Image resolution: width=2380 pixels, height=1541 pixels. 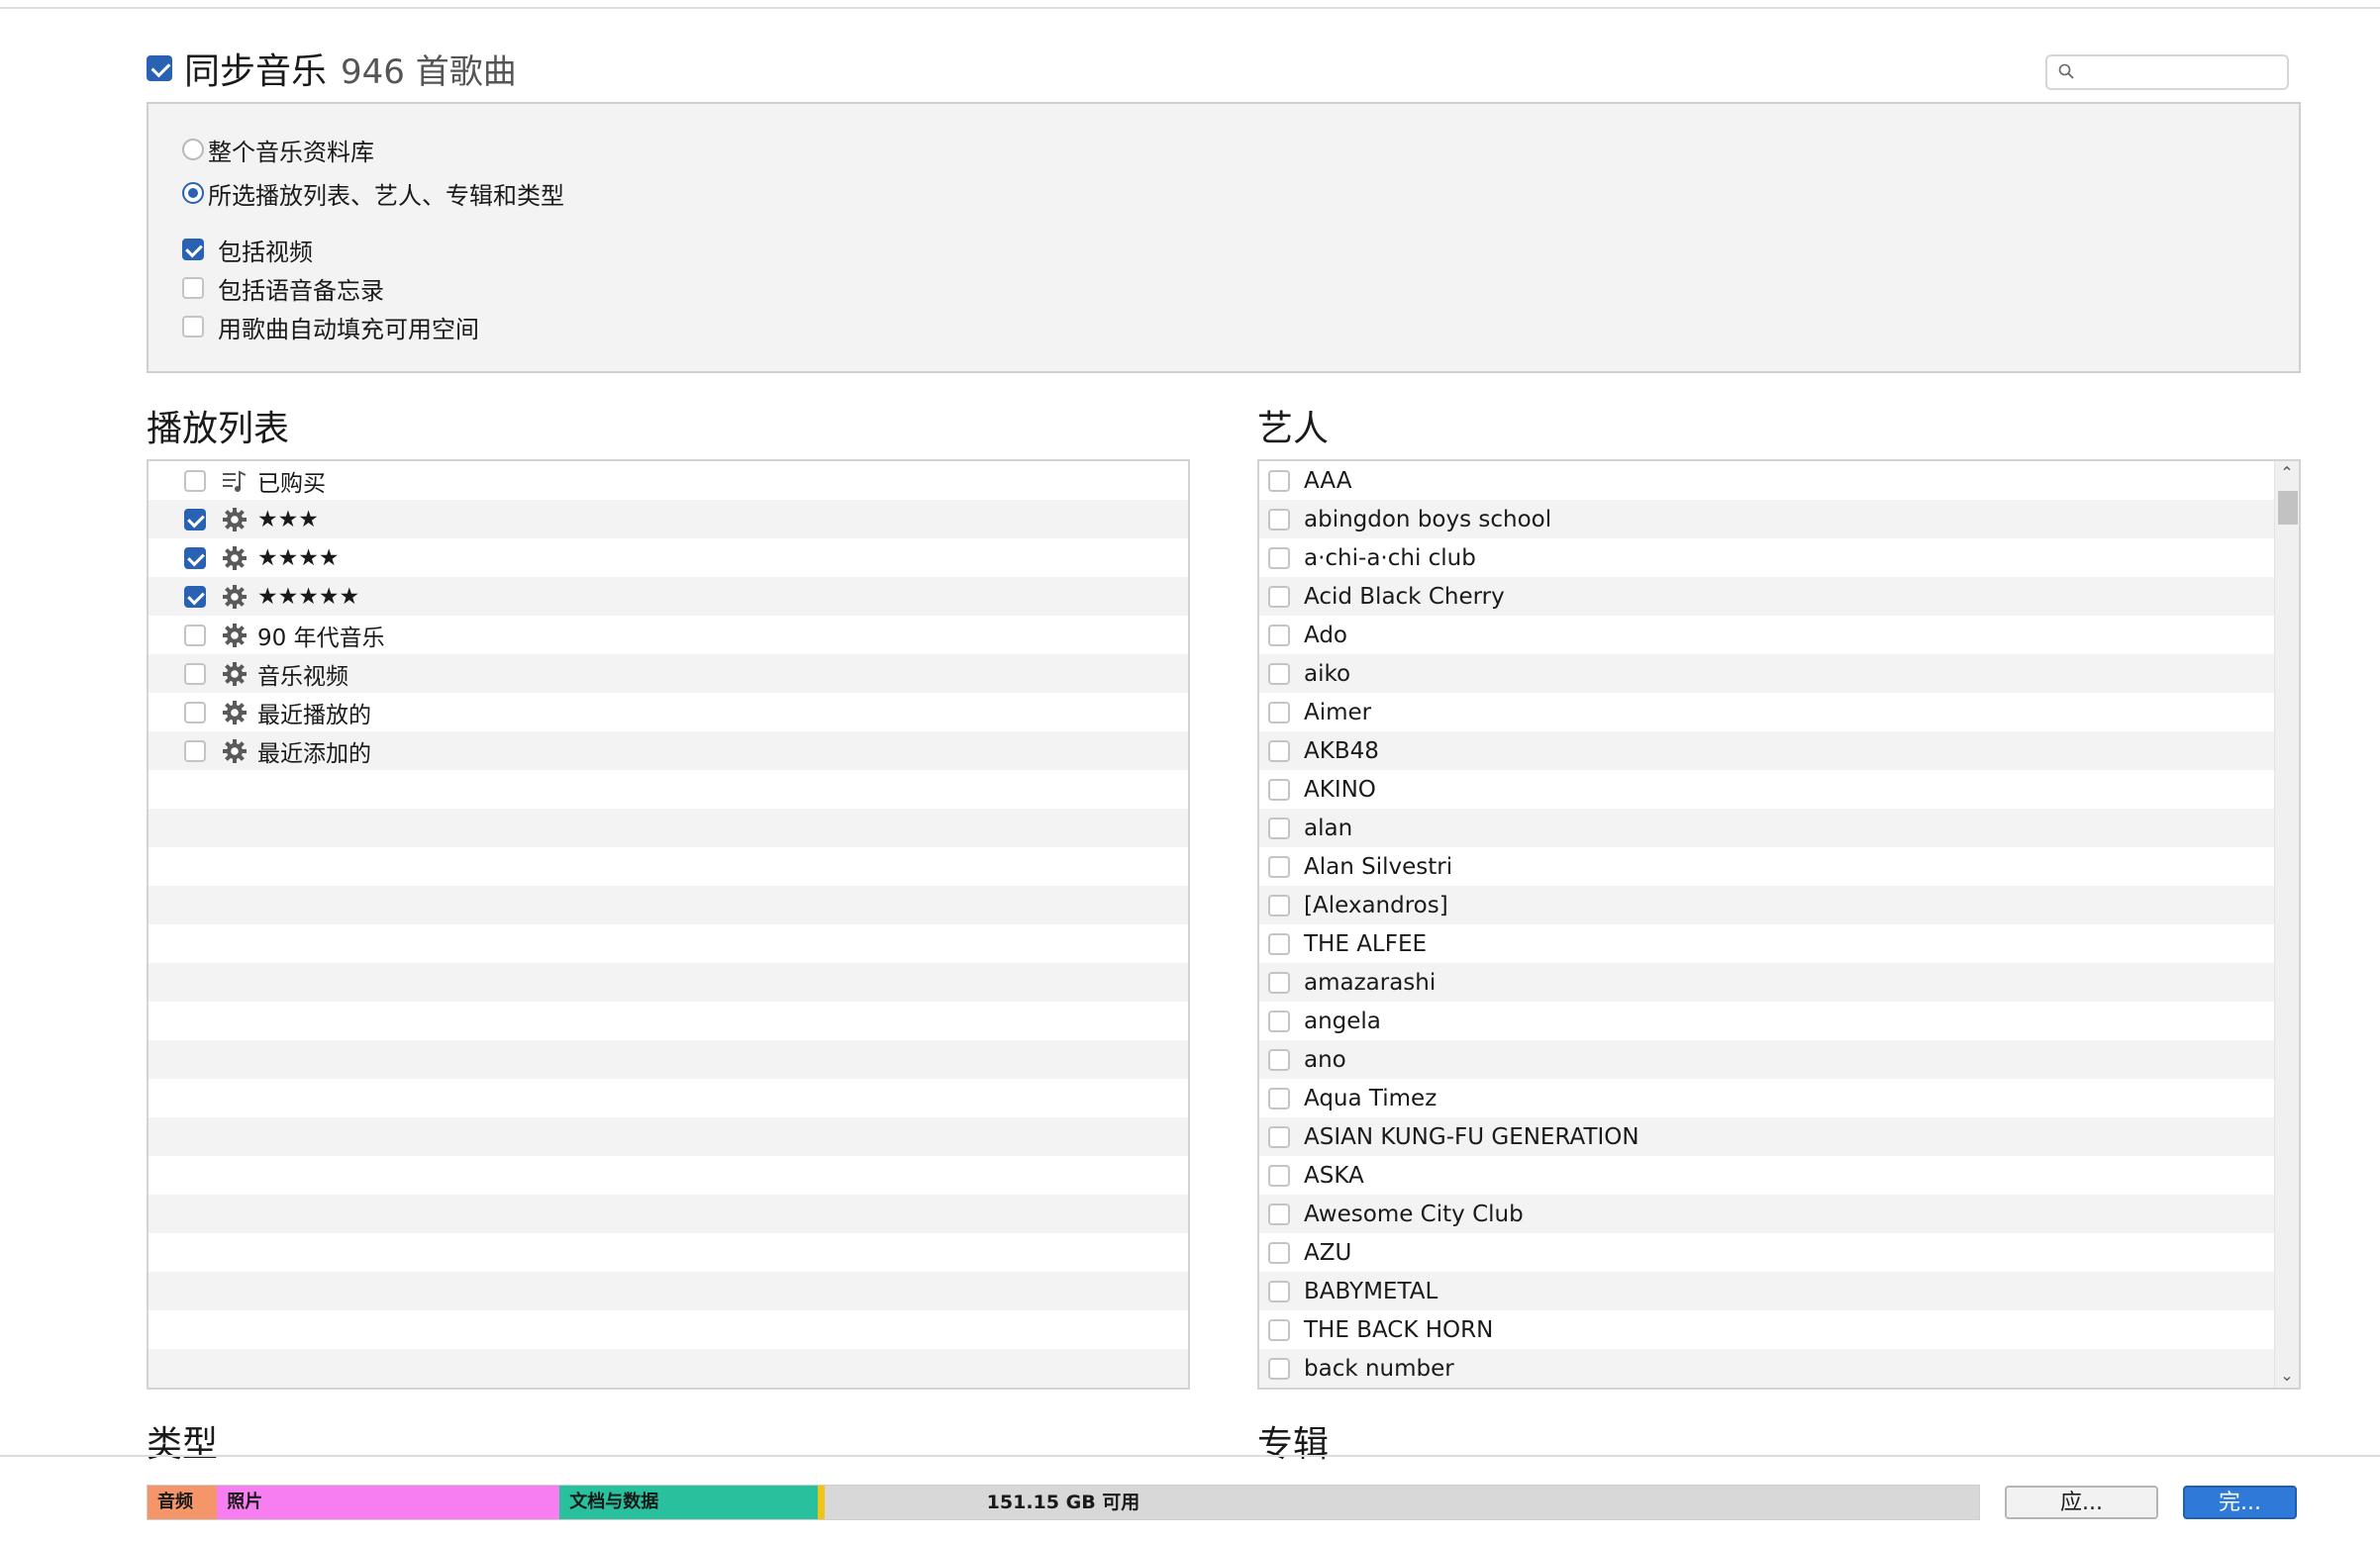 I want to click on include-videos-label: 包括视频, so click(x=265, y=252).